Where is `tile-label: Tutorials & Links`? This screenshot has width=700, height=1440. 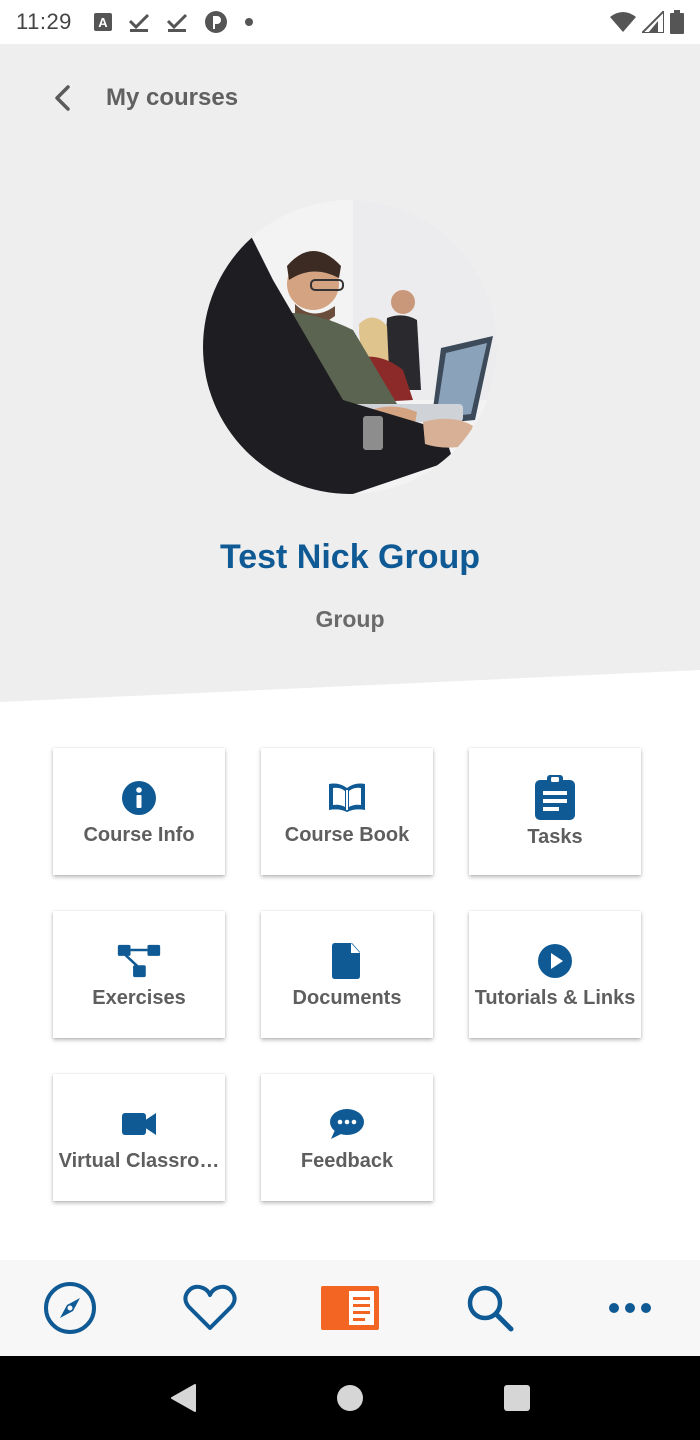 tile-label: Tutorials & Links is located at coordinates (555, 998).